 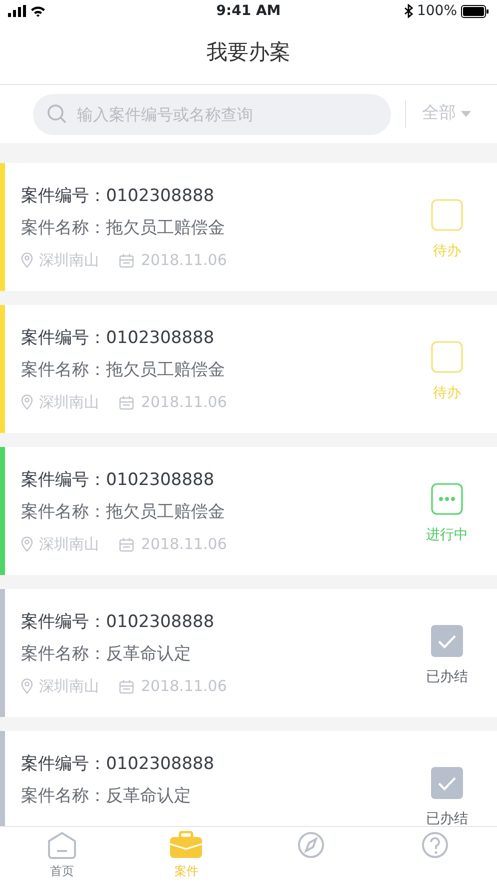 What do you see at coordinates (38, 11) in the screenshot?
I see `wifi-icon` at bounding box center [38, 11].